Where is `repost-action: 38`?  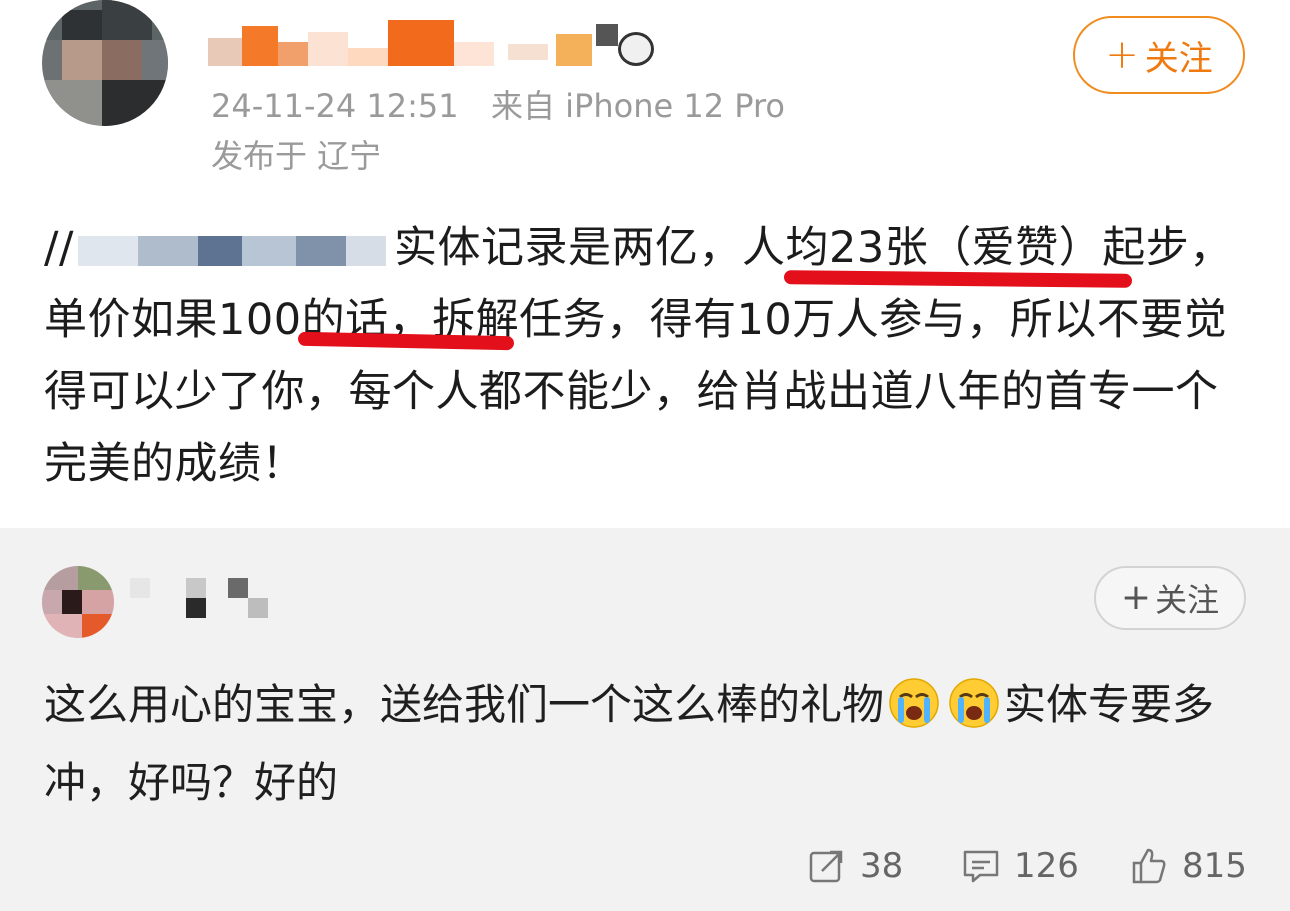
repost-action: 38 is located at coordinates (855, 866).